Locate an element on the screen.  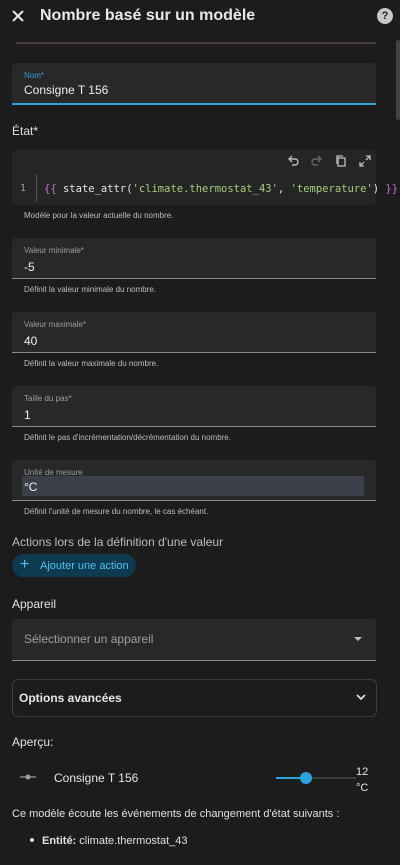
add-action-label: Ajouter une action is located at coordinates (84, 566).